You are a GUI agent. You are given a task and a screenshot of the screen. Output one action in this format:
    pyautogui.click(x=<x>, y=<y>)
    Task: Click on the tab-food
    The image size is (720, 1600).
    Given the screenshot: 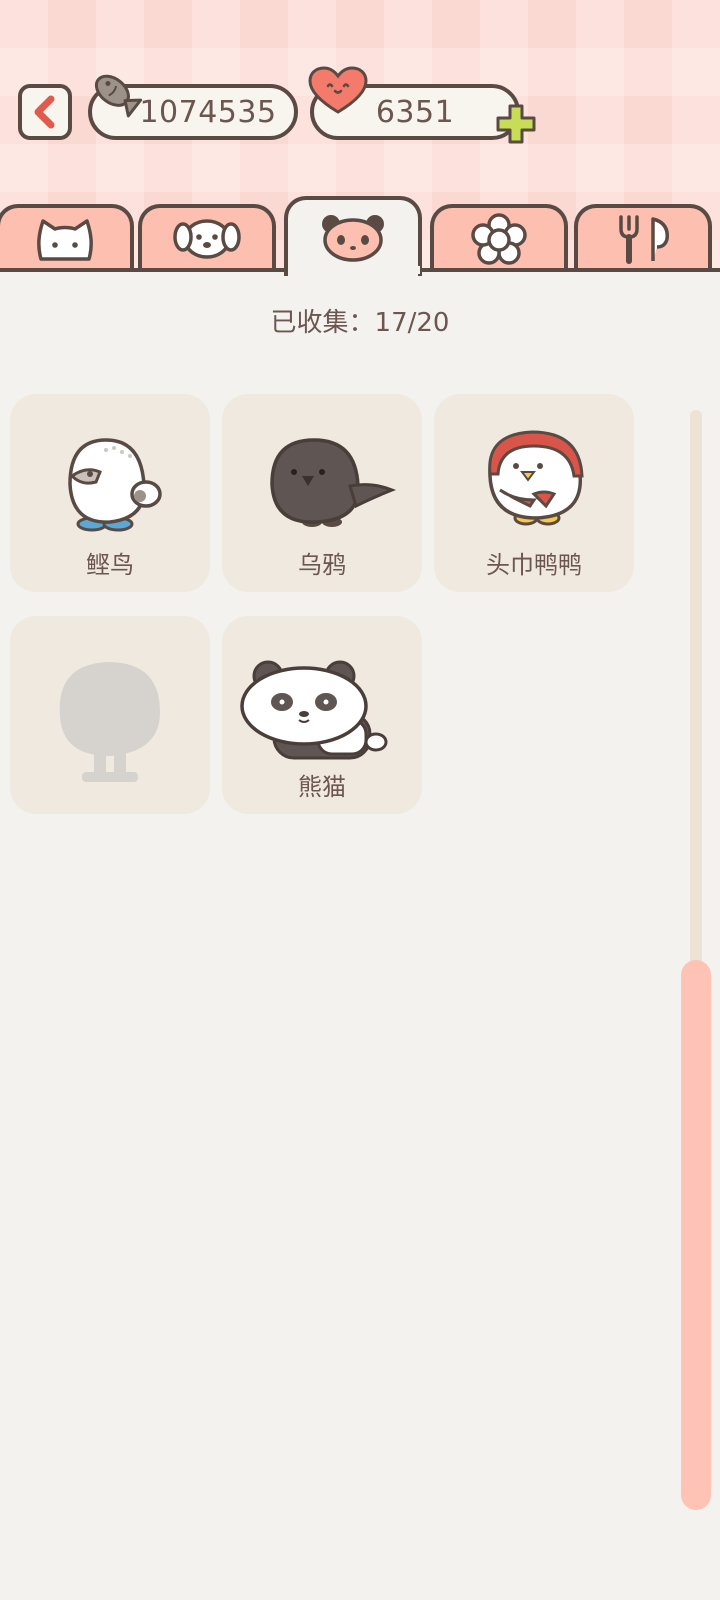 What is the action you would take?
    pyautogui.click(x=643, y=237)
    